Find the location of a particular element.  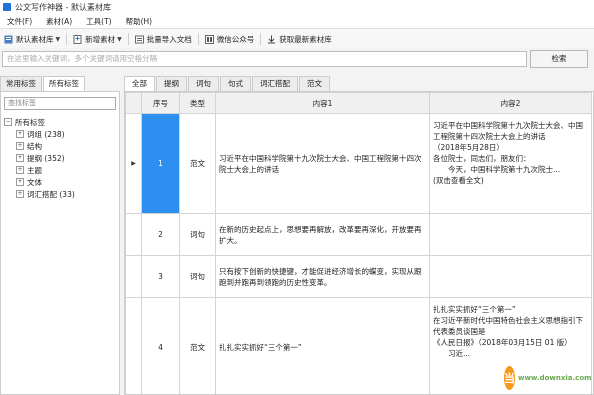

wechat-icon is located at coordinates (209, 39).